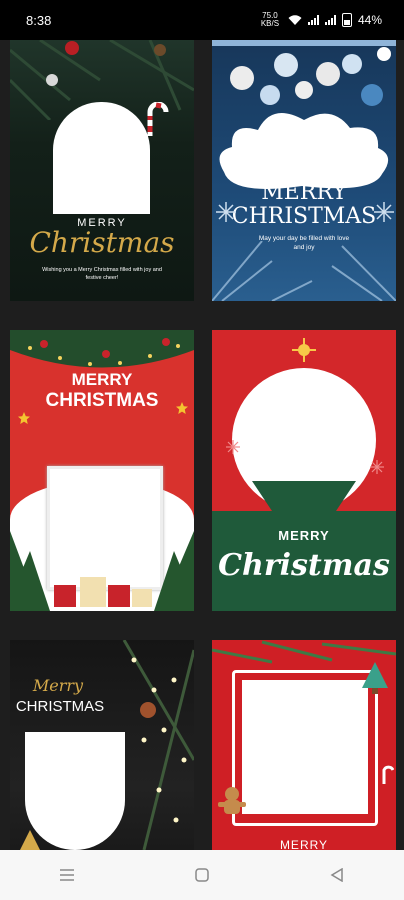 Image resolution: width=404 pixels, height=900 pixels. Describe the element at coordinates (270, 19) in the screenshot. I see `network-speed: 75.0 KB/S` at that location.